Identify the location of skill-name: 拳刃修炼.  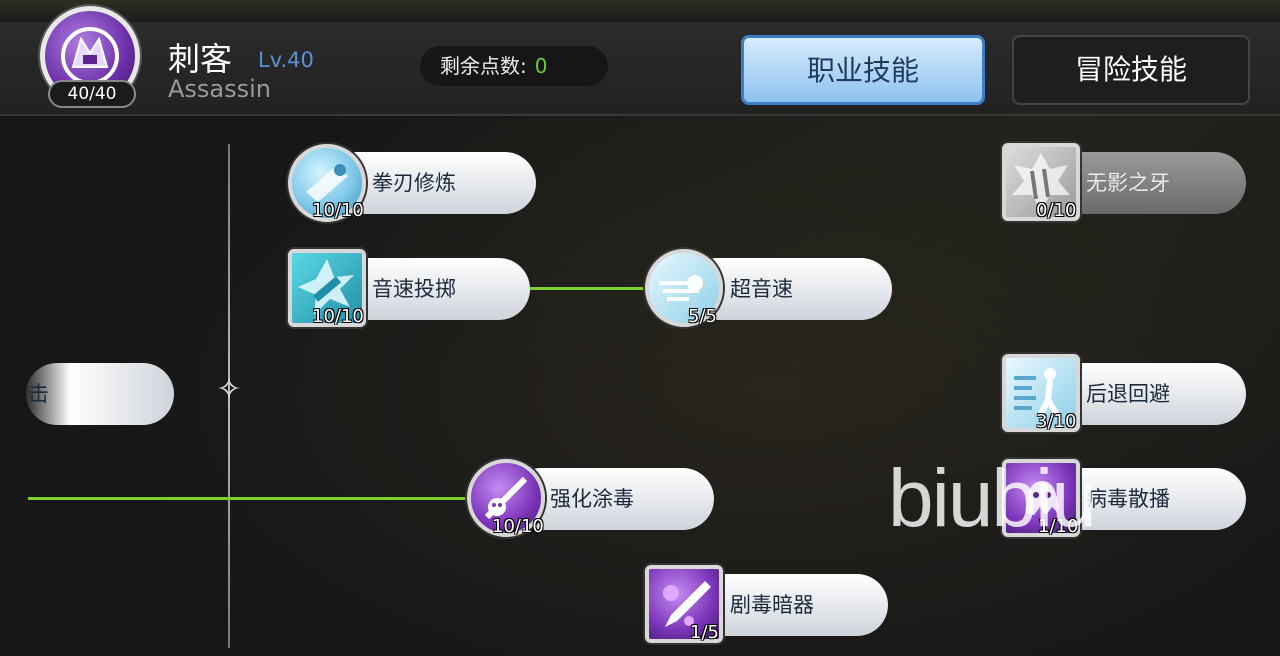
(414, 183).